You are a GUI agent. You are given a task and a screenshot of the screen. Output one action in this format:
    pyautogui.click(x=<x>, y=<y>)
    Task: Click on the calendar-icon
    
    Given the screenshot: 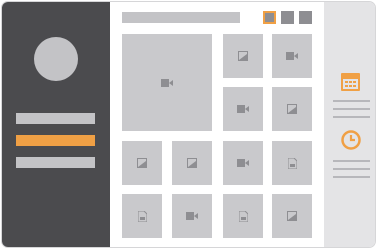 What is the action you would take?
    pyautogui.click(x=350, y=82)
    